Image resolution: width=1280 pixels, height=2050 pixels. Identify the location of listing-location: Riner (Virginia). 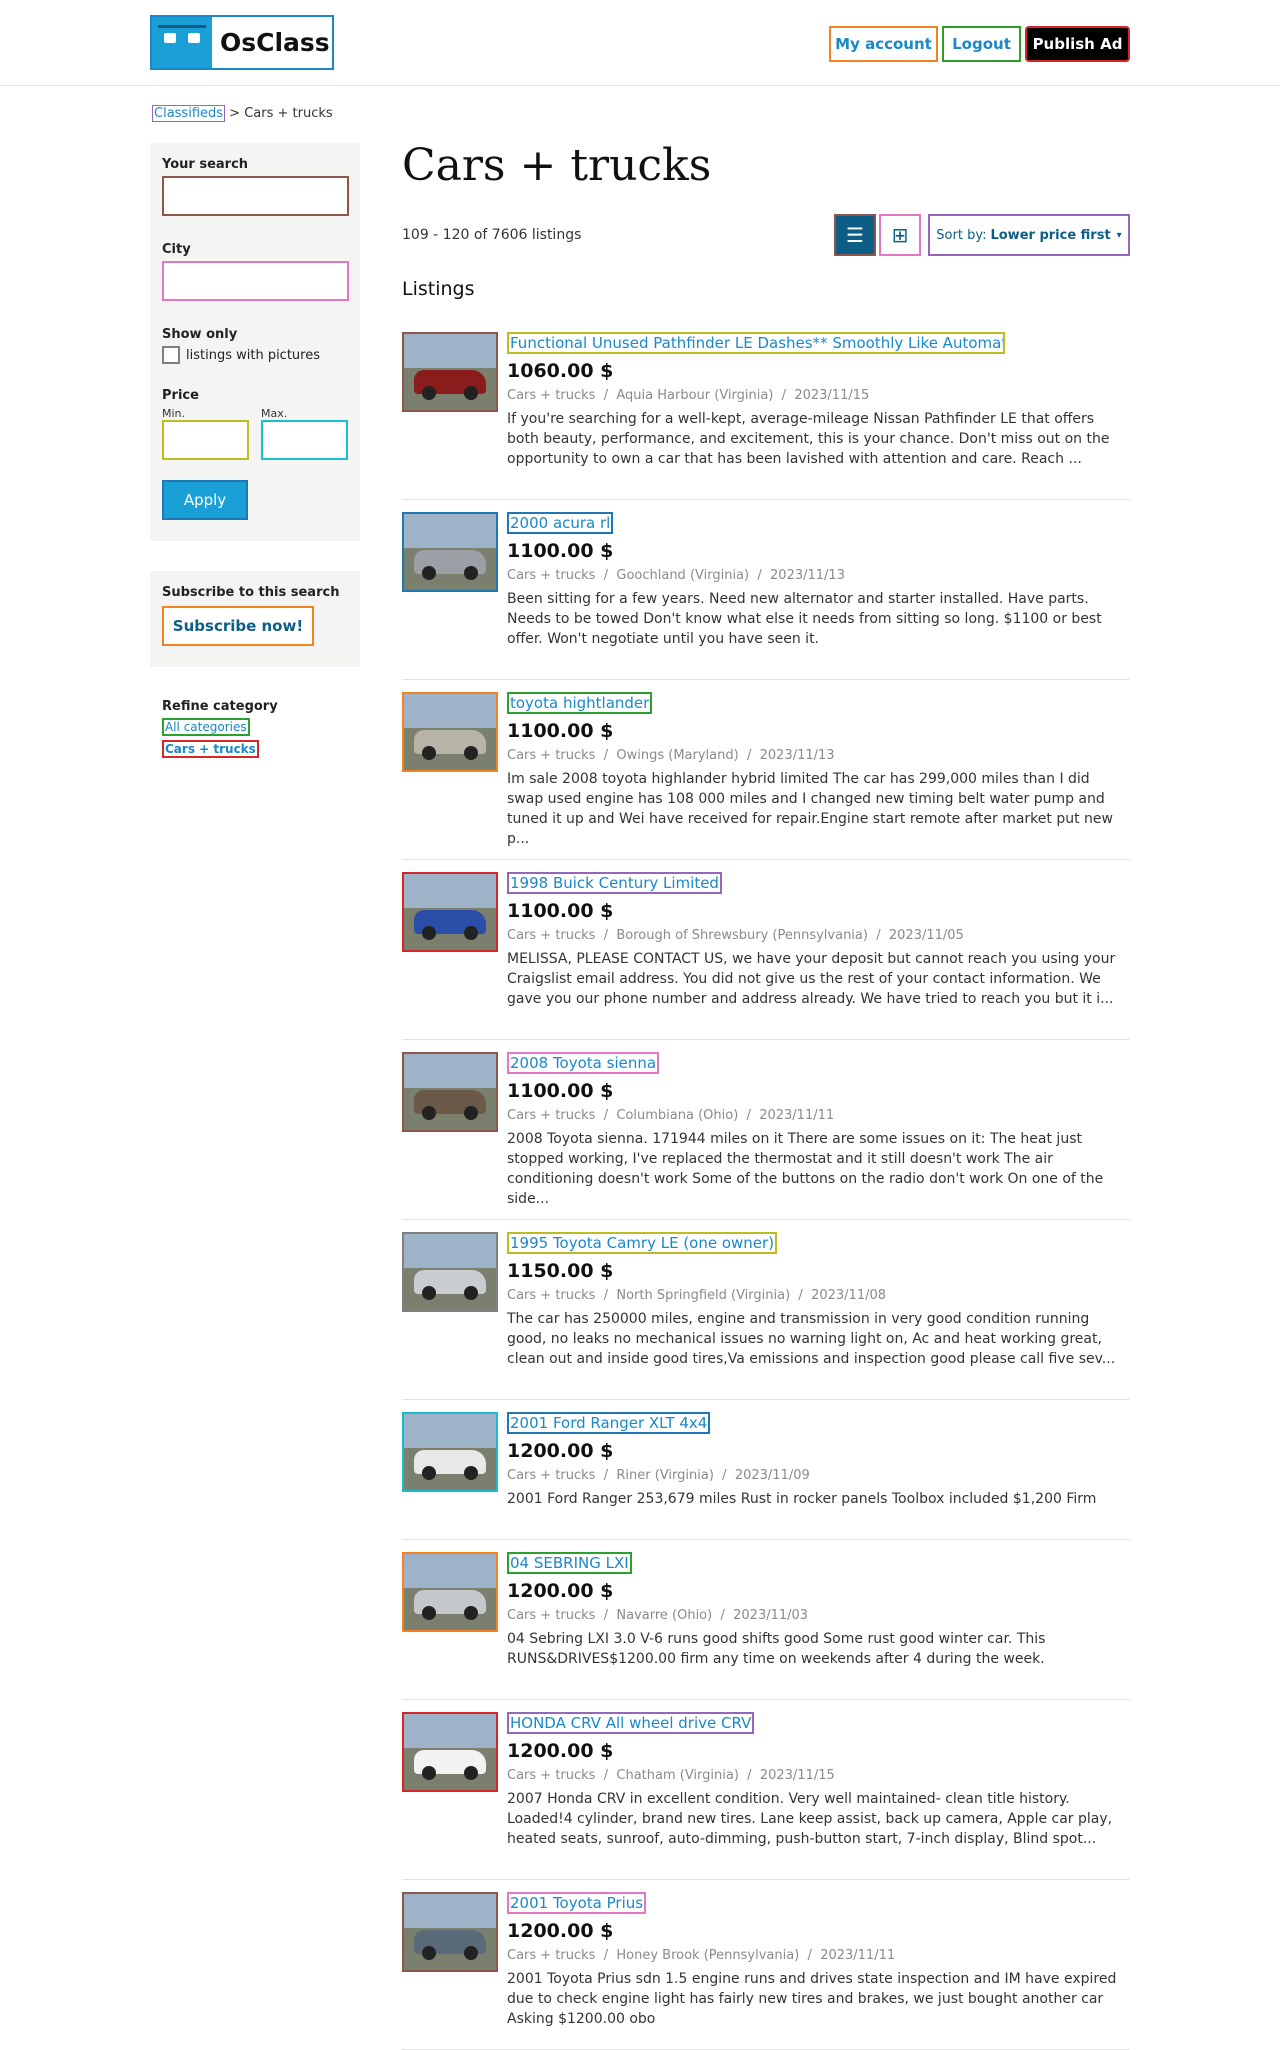
(665, 1475).